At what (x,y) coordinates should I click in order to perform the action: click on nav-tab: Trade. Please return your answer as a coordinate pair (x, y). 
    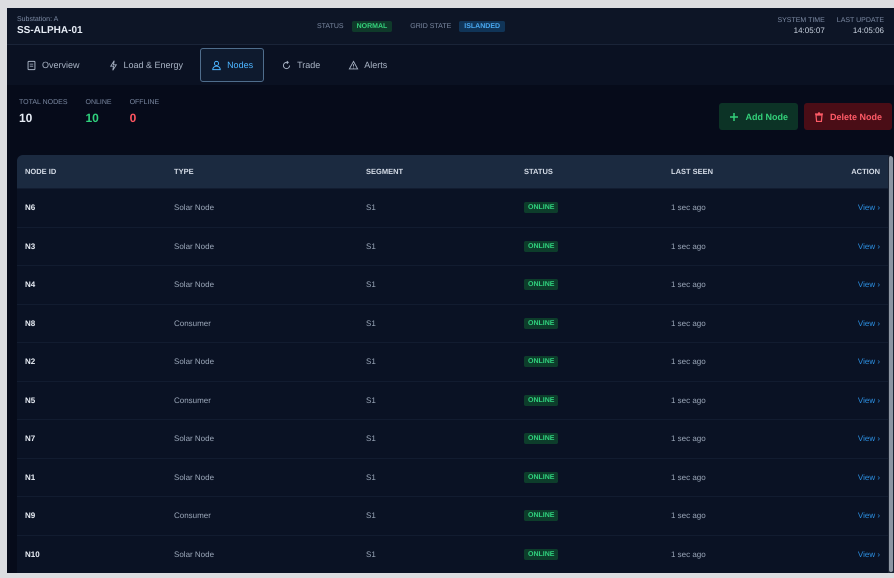
    Looking at the image, I should click on (301, 65).